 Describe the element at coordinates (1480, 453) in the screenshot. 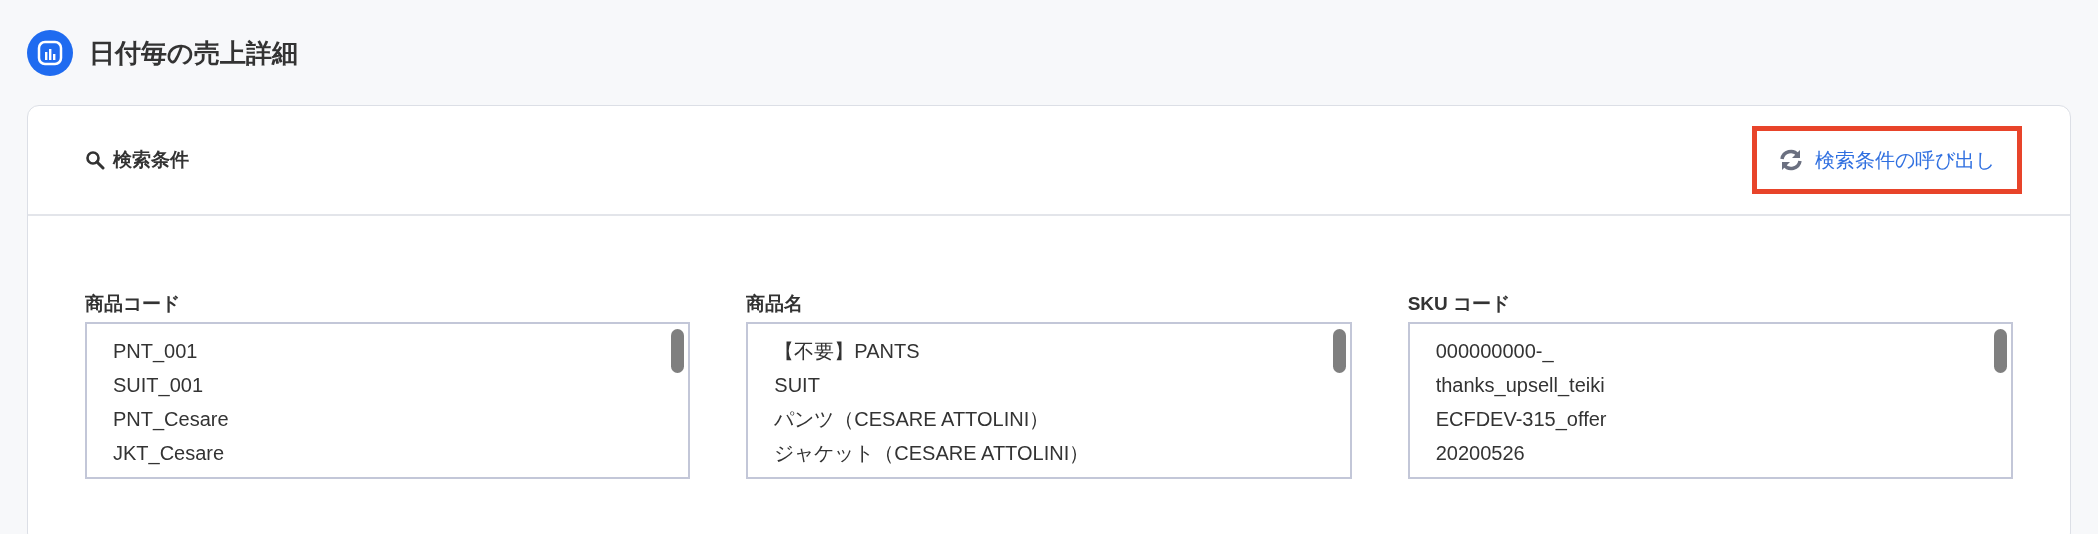

I see `list-option: 20200526` at that location.